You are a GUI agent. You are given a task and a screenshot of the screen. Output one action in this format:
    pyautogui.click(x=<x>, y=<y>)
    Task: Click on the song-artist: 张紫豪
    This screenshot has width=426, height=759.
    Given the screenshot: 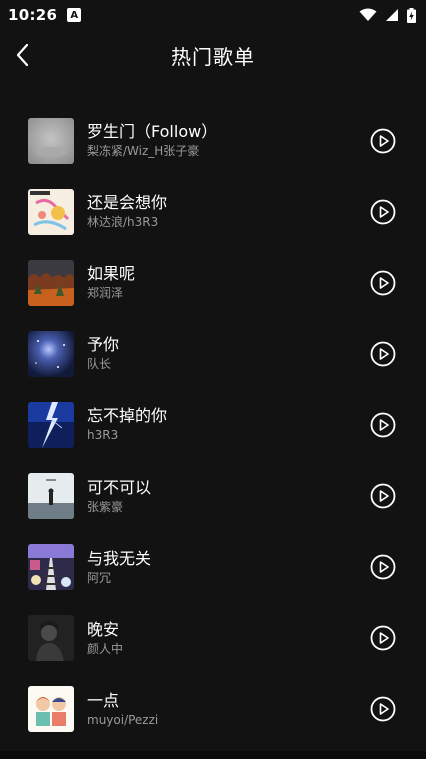 What is the action you would take?
    pyautogui.click(x=105, y=506)
    